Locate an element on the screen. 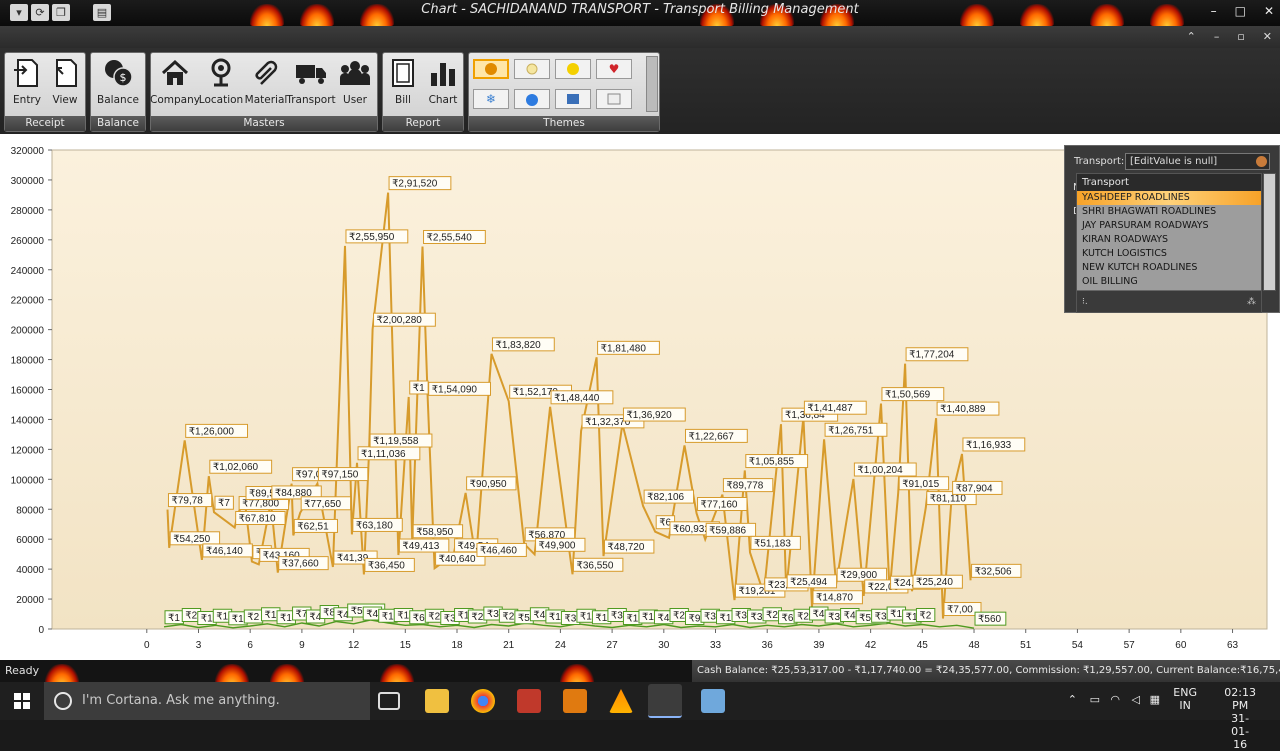 The image size is (1280, 751). list-item: KIRAN ROADWAYS is located at coordinates (1169, 240).